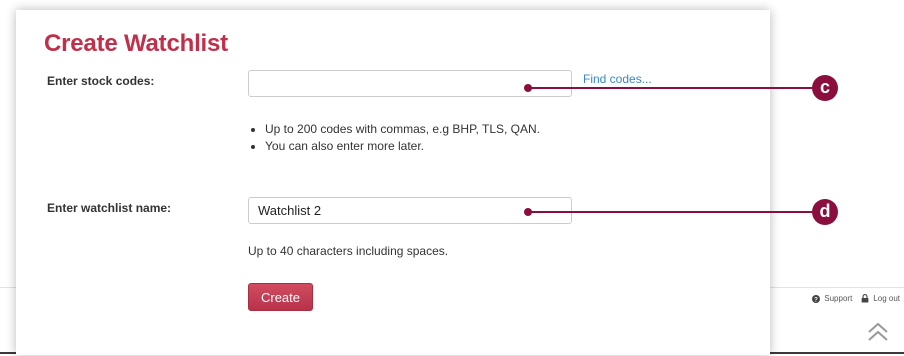 This screenshot has height=356, width=904. I want to click on stock-codes-input, so click(410, 83).